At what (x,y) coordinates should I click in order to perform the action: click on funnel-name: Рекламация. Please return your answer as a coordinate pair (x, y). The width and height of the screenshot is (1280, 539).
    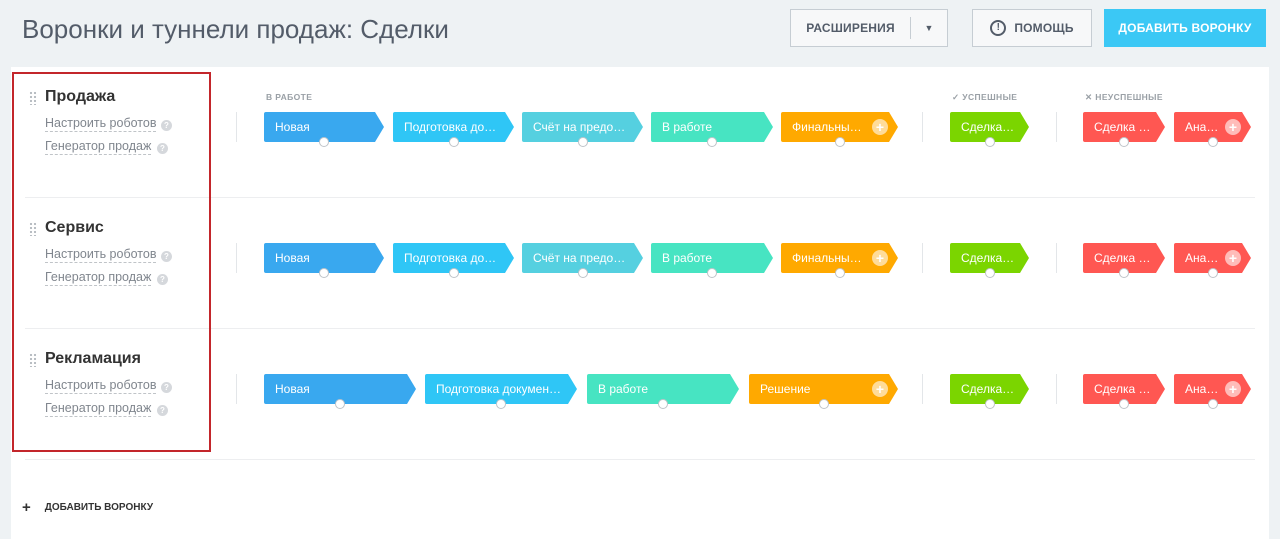
    Looking at the image, I should click on (93, 359).